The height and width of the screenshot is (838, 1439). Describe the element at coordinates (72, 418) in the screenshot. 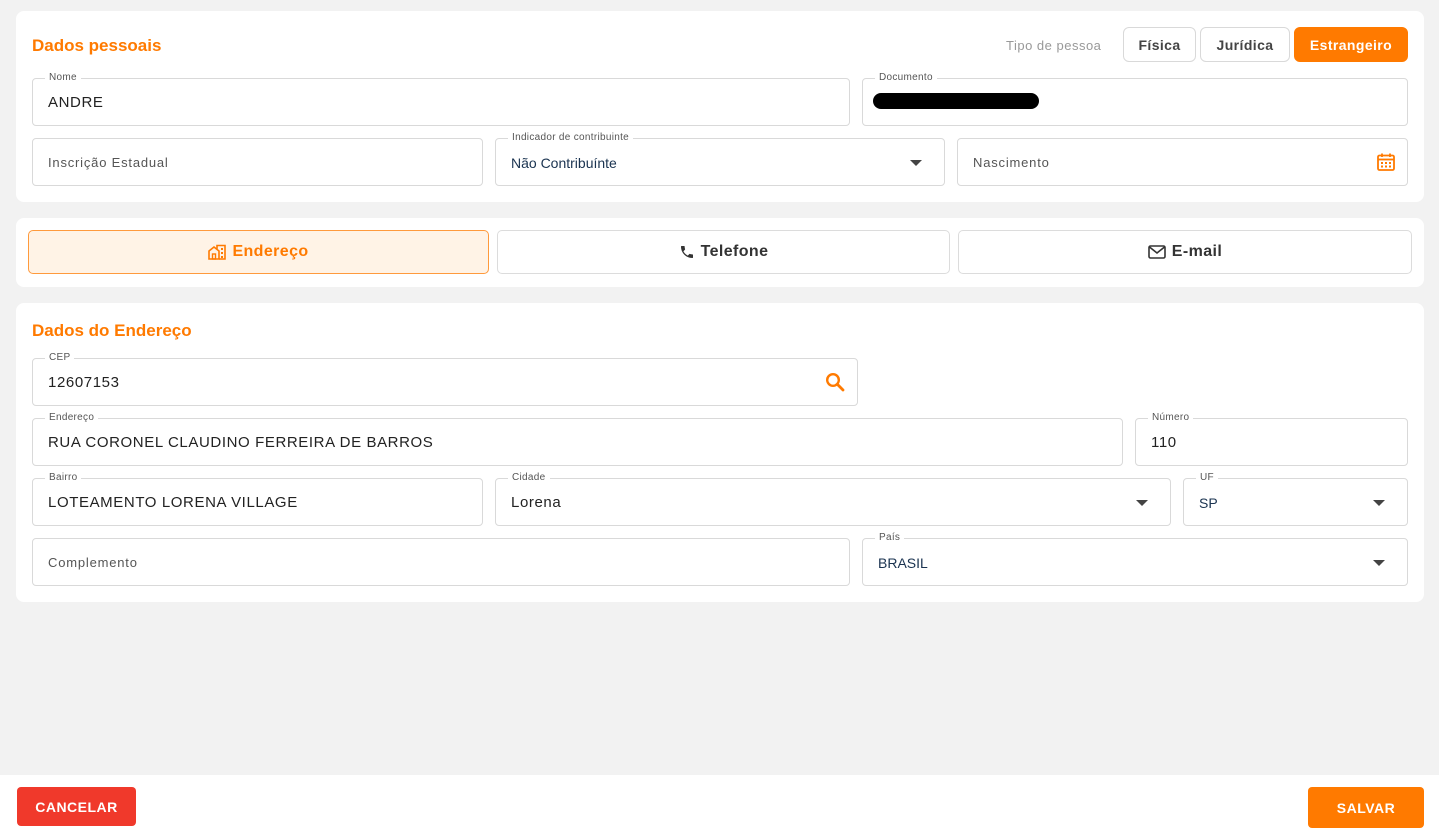

I see `endereco-label: Endereço` at that location.